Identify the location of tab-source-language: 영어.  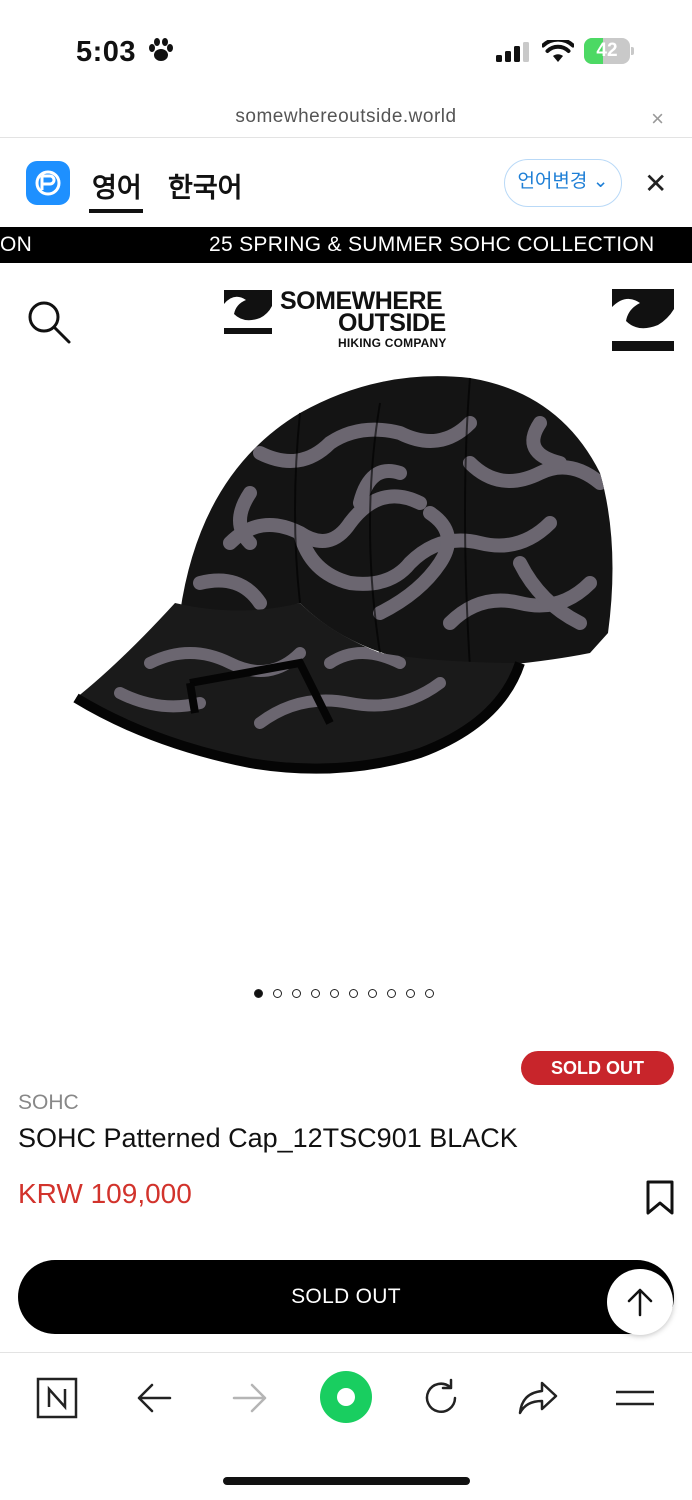
(117, 185).